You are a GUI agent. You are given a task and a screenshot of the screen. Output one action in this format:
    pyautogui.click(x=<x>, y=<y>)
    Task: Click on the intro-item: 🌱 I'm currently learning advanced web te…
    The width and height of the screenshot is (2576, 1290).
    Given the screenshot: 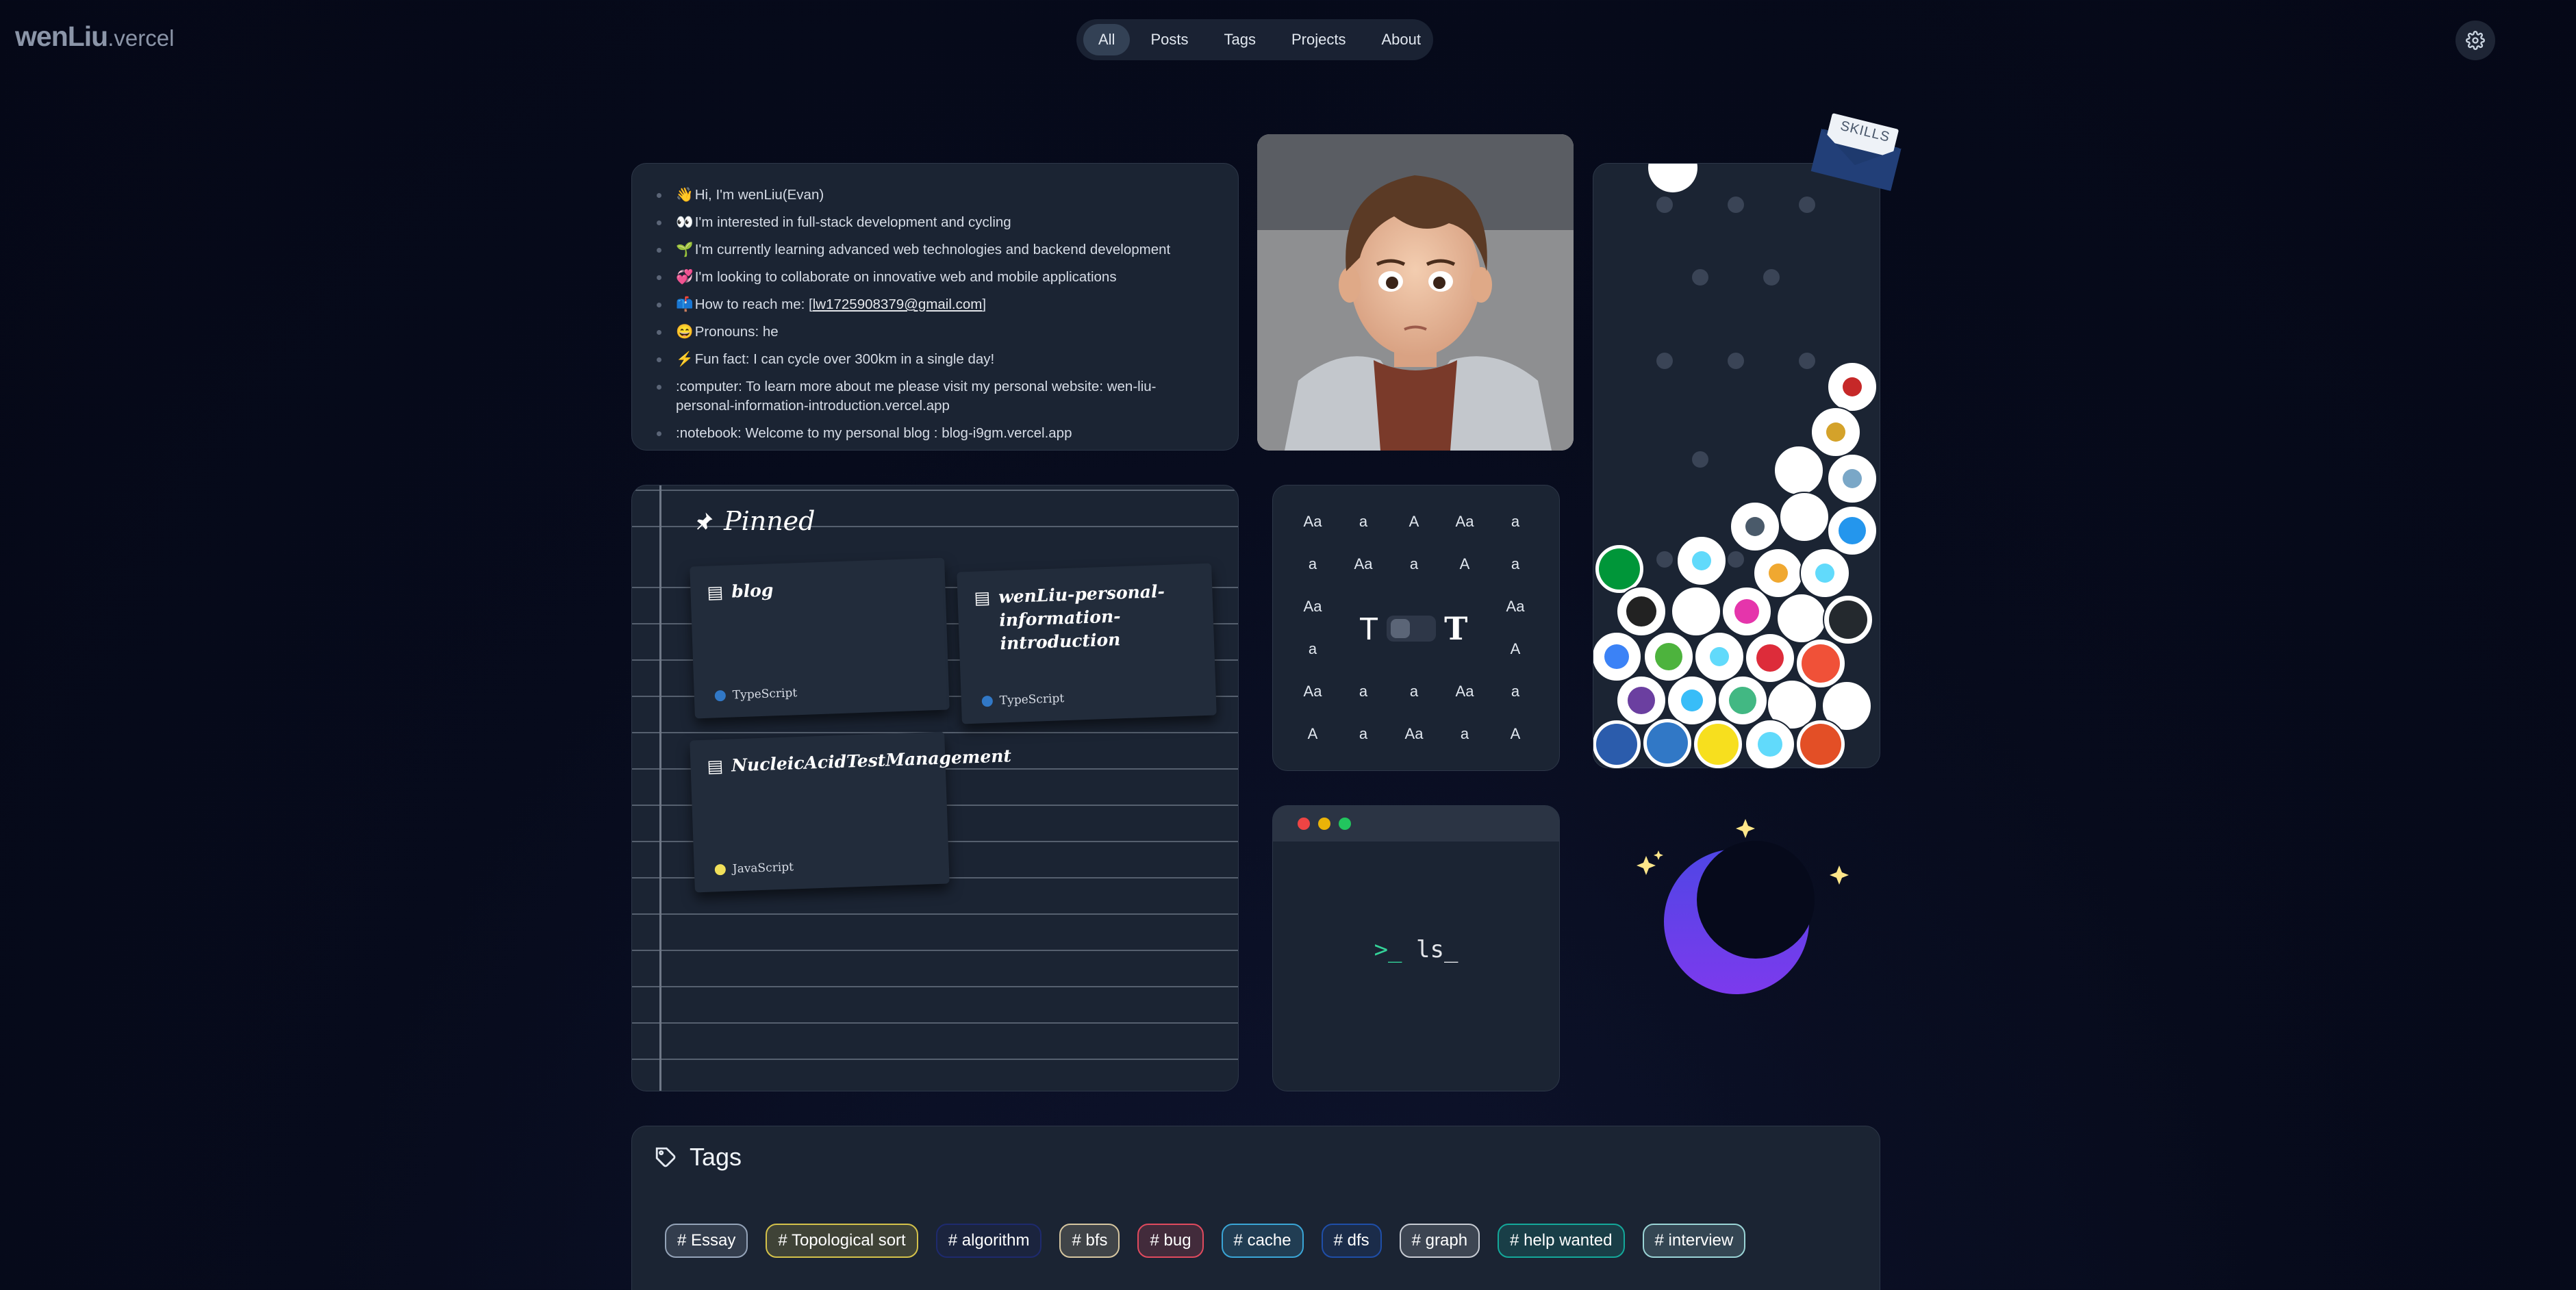 What is the action you would take?
    pyautogui.click(x=935, y=250)
    